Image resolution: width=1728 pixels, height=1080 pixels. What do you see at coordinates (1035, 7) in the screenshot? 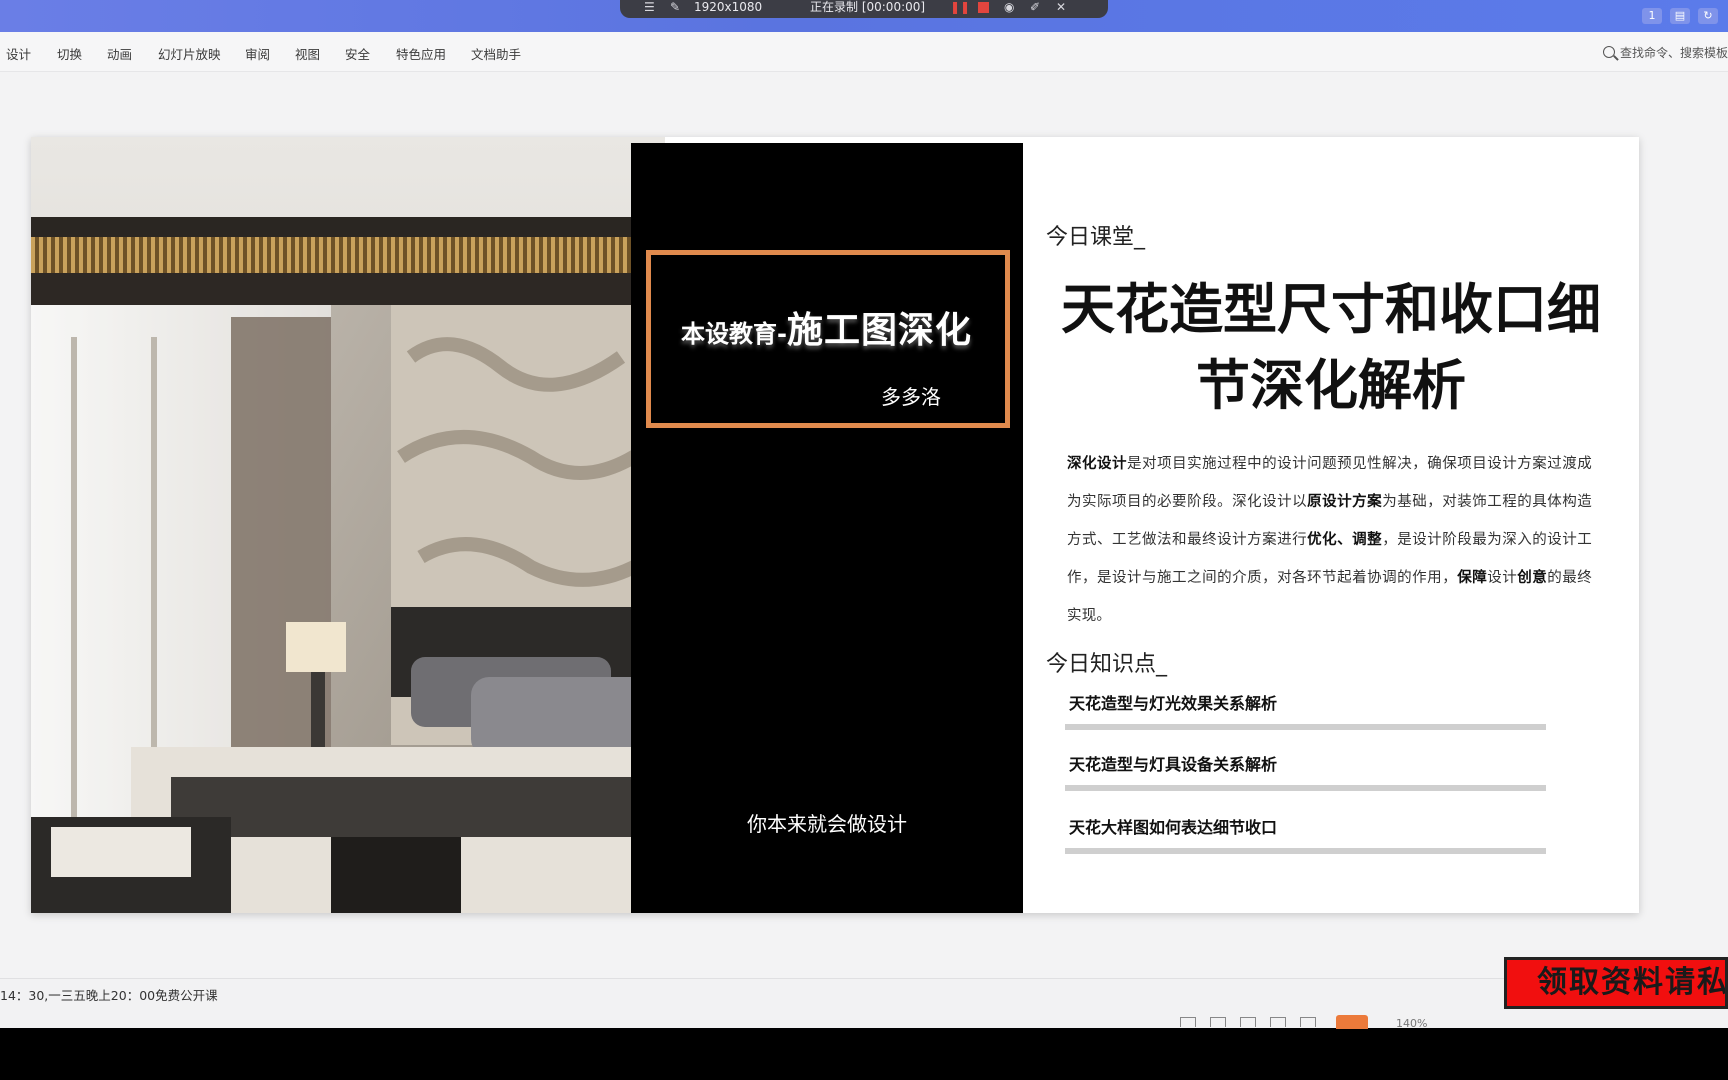
I see `pen-icon: ✐` at bounding box center [1035, 7].